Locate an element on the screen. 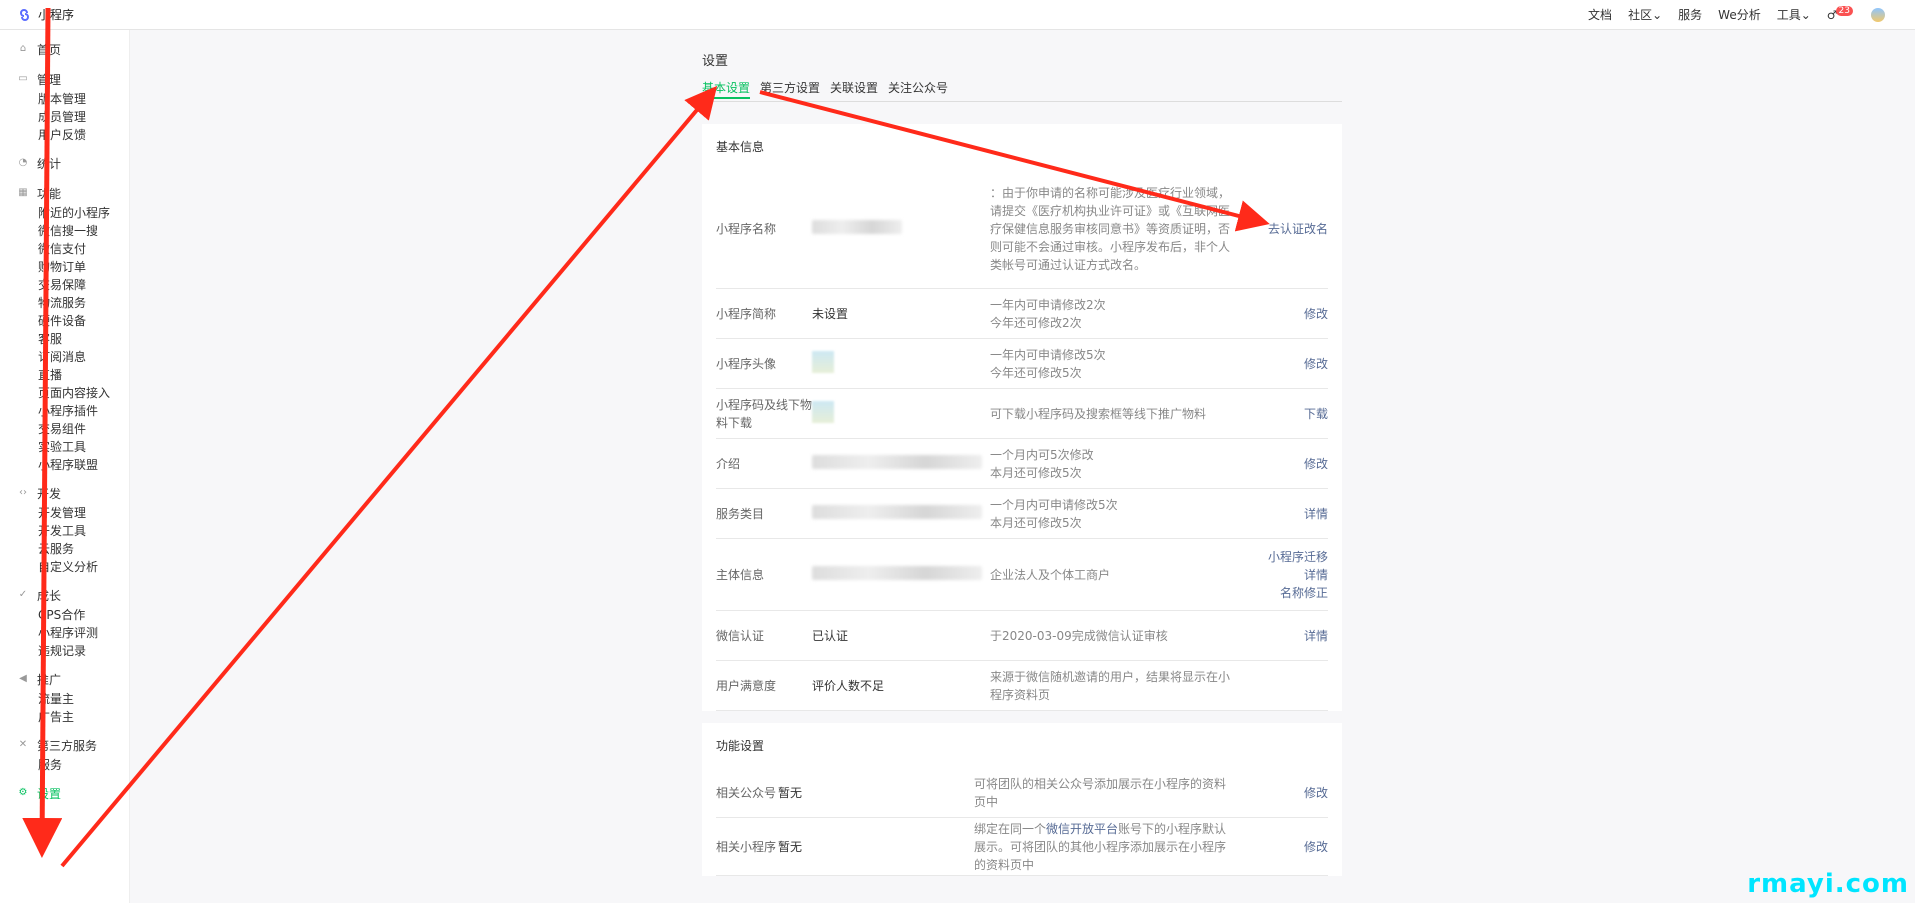 The width and height of the screenshot is (1915, 903). tab-follow-official-account: 关注公众号 is located at coordinates (918, 89).